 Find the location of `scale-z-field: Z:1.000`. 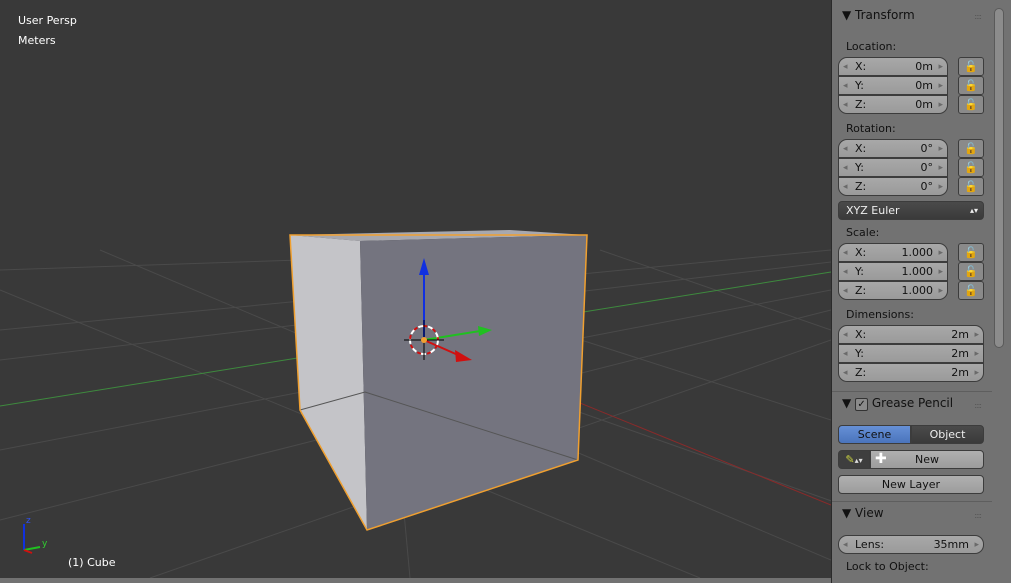

scale-z-field: Z:1.000 is located at coordinates (893, 290).